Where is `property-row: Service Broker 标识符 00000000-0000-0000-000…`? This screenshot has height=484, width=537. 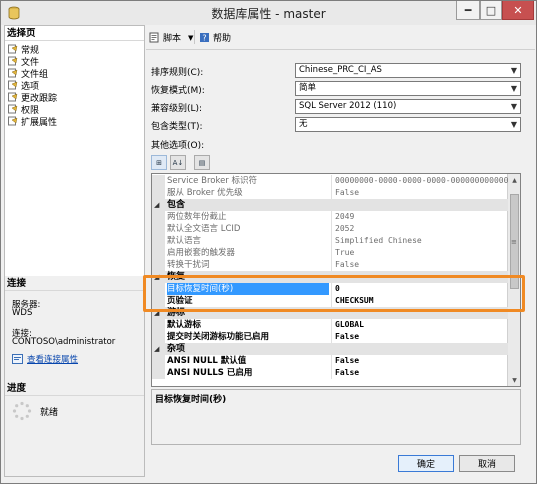
property-row: Service Broker 标识符 00000000-0000-0000-000… is located at coordinates (330, 181).